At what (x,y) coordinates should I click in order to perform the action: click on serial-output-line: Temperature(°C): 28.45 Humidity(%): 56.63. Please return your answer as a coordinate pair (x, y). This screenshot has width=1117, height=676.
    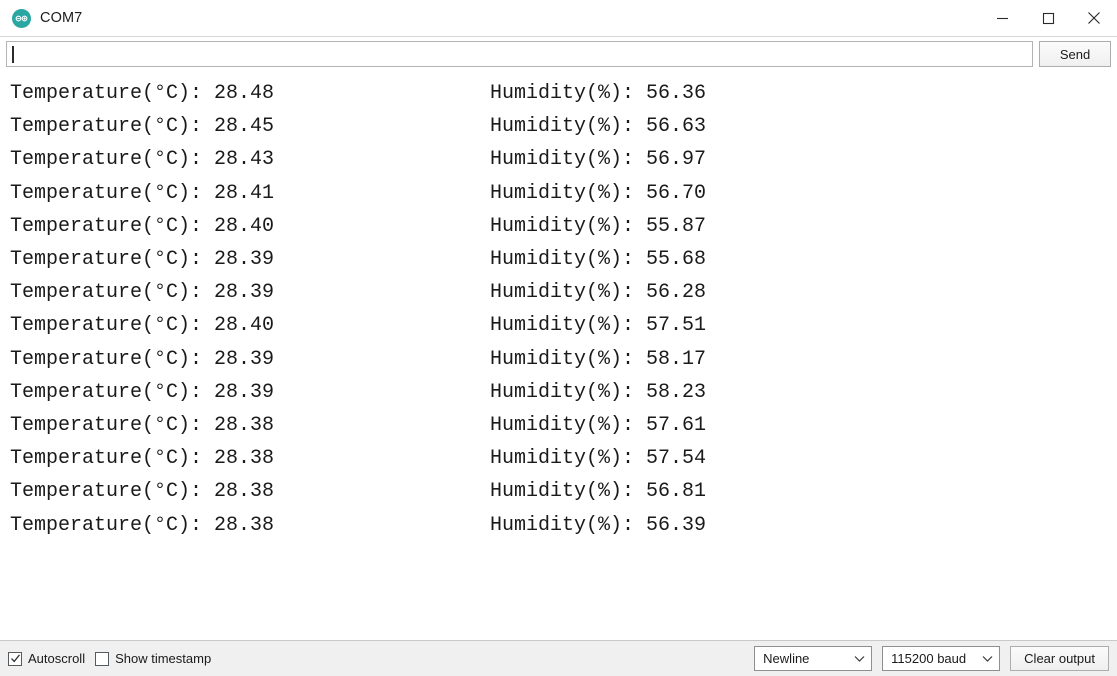
    Looking at the image, I should click on (558, 126).